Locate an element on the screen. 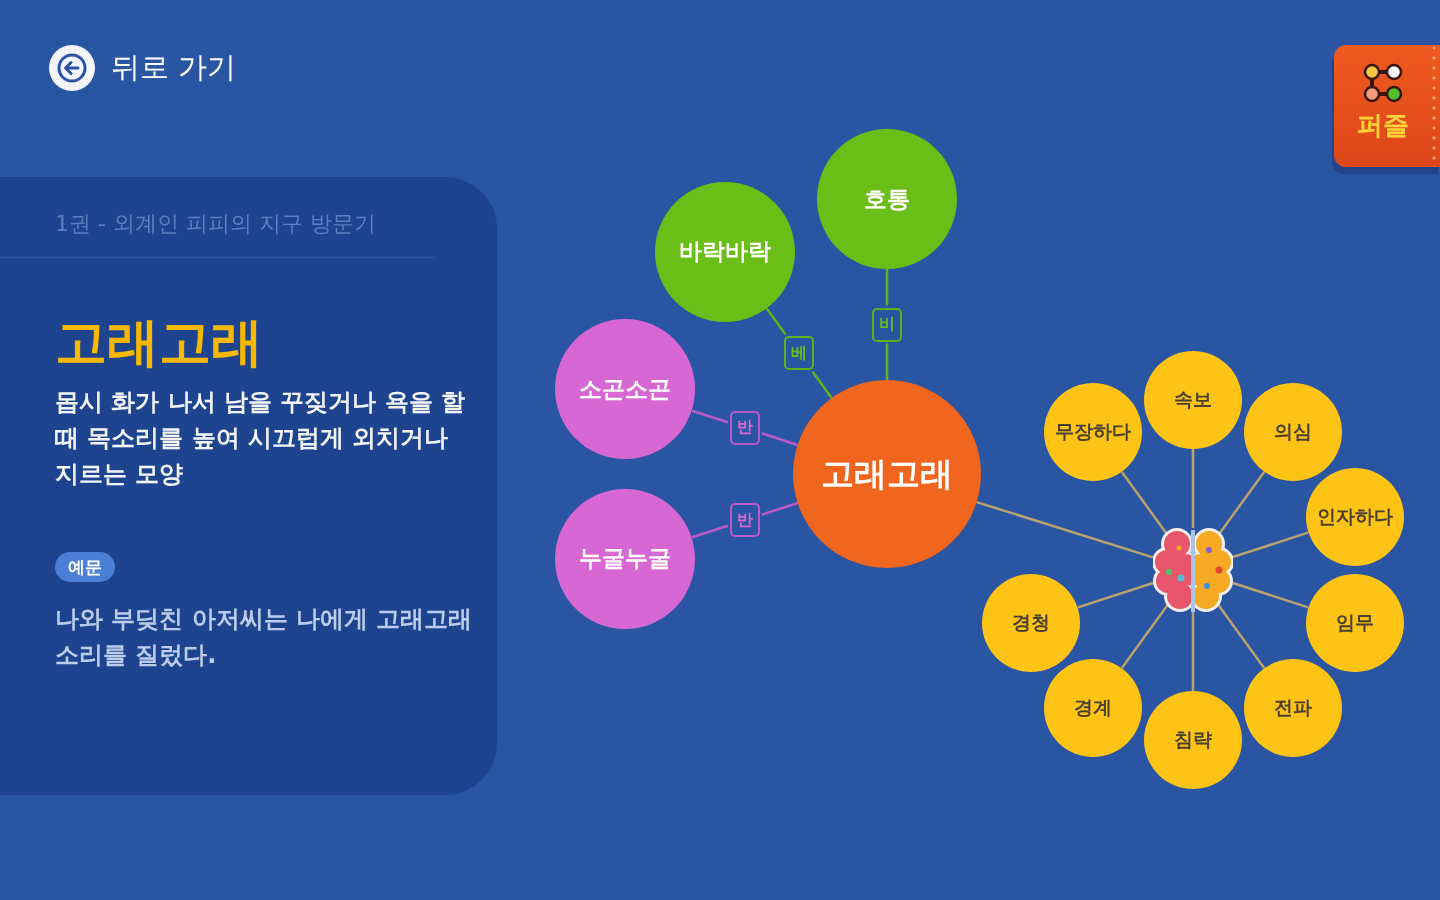  brain-icon is located at coordinates (1193, 570).